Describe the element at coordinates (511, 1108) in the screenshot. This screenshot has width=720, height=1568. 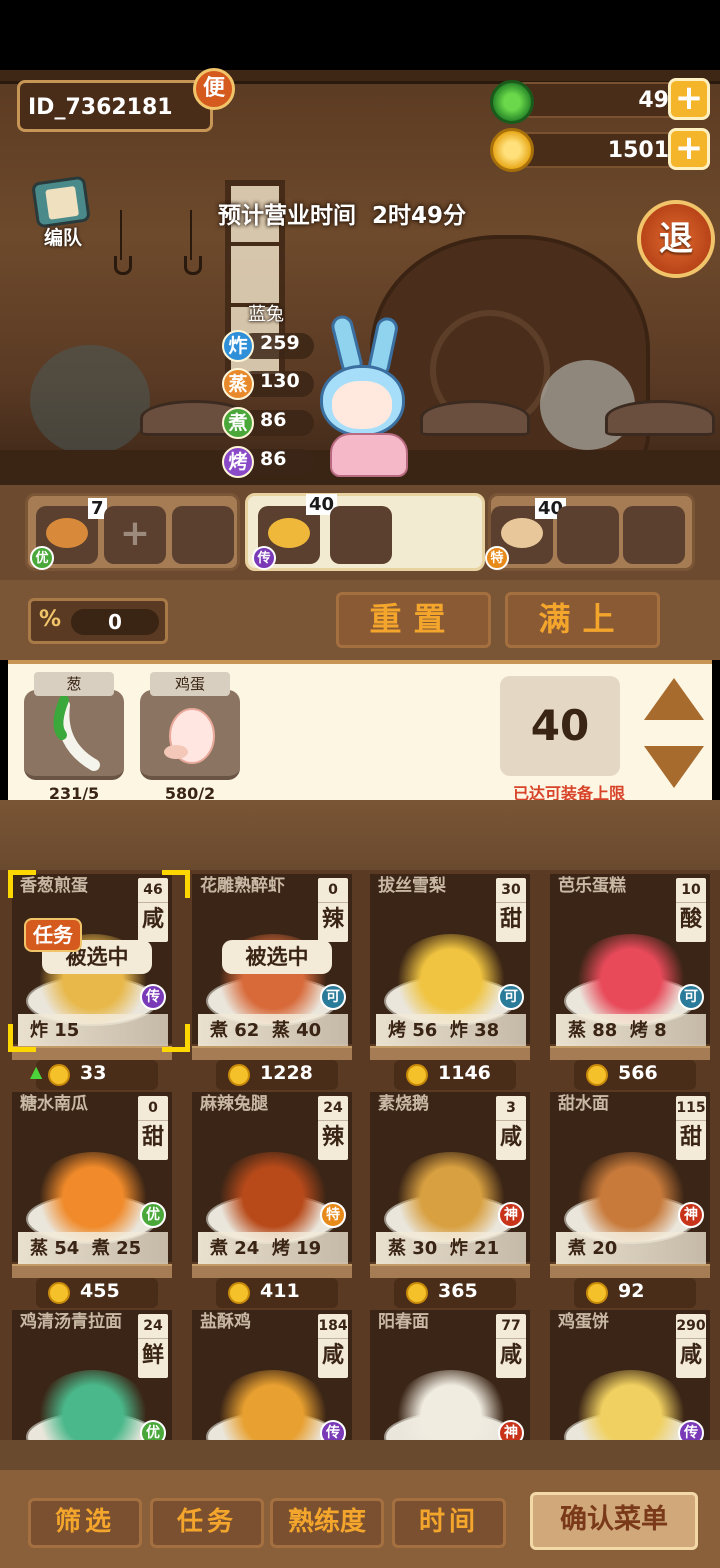
I see `proficiency-count: 3` at that location.